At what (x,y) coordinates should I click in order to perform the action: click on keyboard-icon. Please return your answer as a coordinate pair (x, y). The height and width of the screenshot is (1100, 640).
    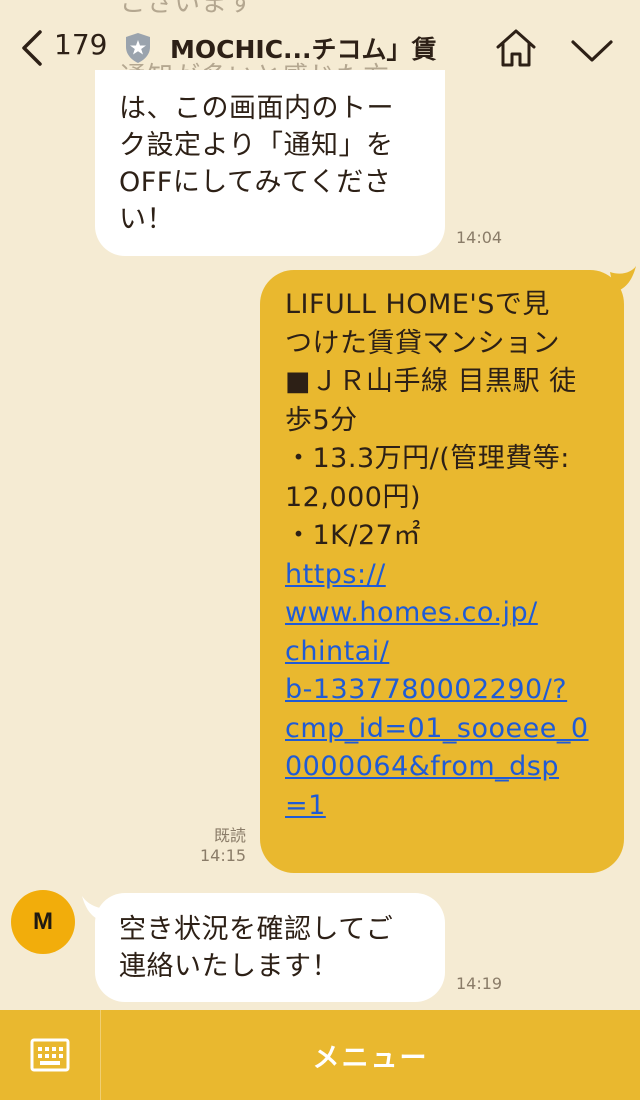
    Looking at the image, I should click on (50, 1055).